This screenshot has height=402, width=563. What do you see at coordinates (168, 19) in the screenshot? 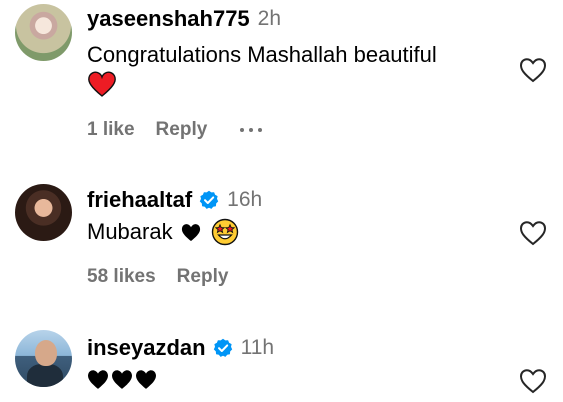
I see `username: yaseenshah775` at bounding box center [168, 19].